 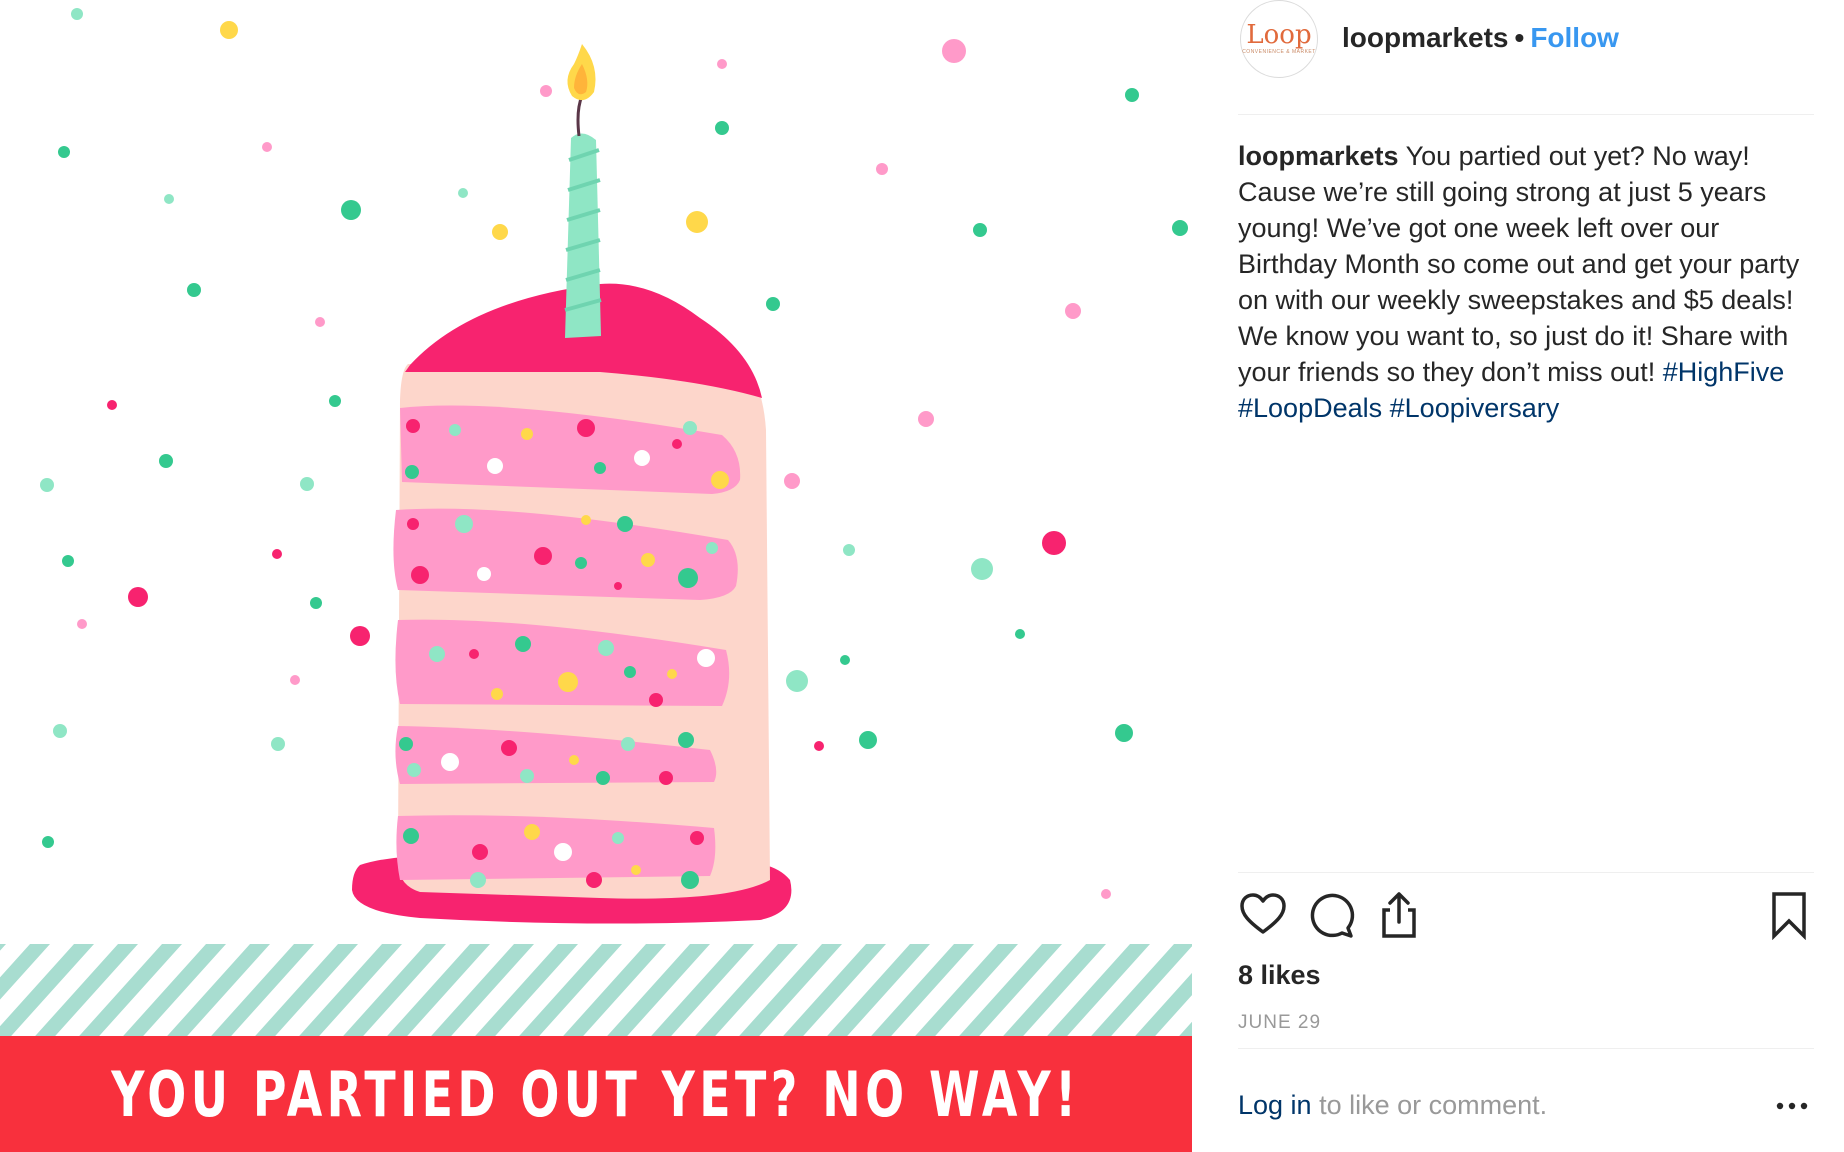 I want to click on action-bar, so click(x=1526, y=915).